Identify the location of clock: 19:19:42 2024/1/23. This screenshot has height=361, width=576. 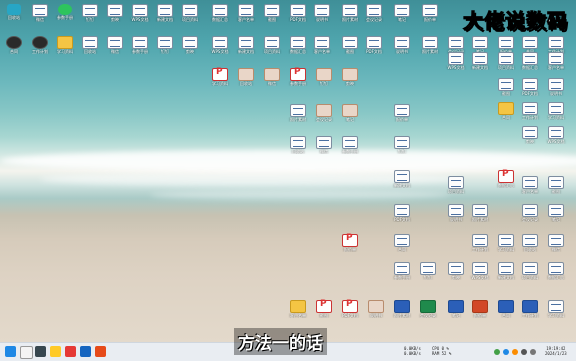
(556, 351).